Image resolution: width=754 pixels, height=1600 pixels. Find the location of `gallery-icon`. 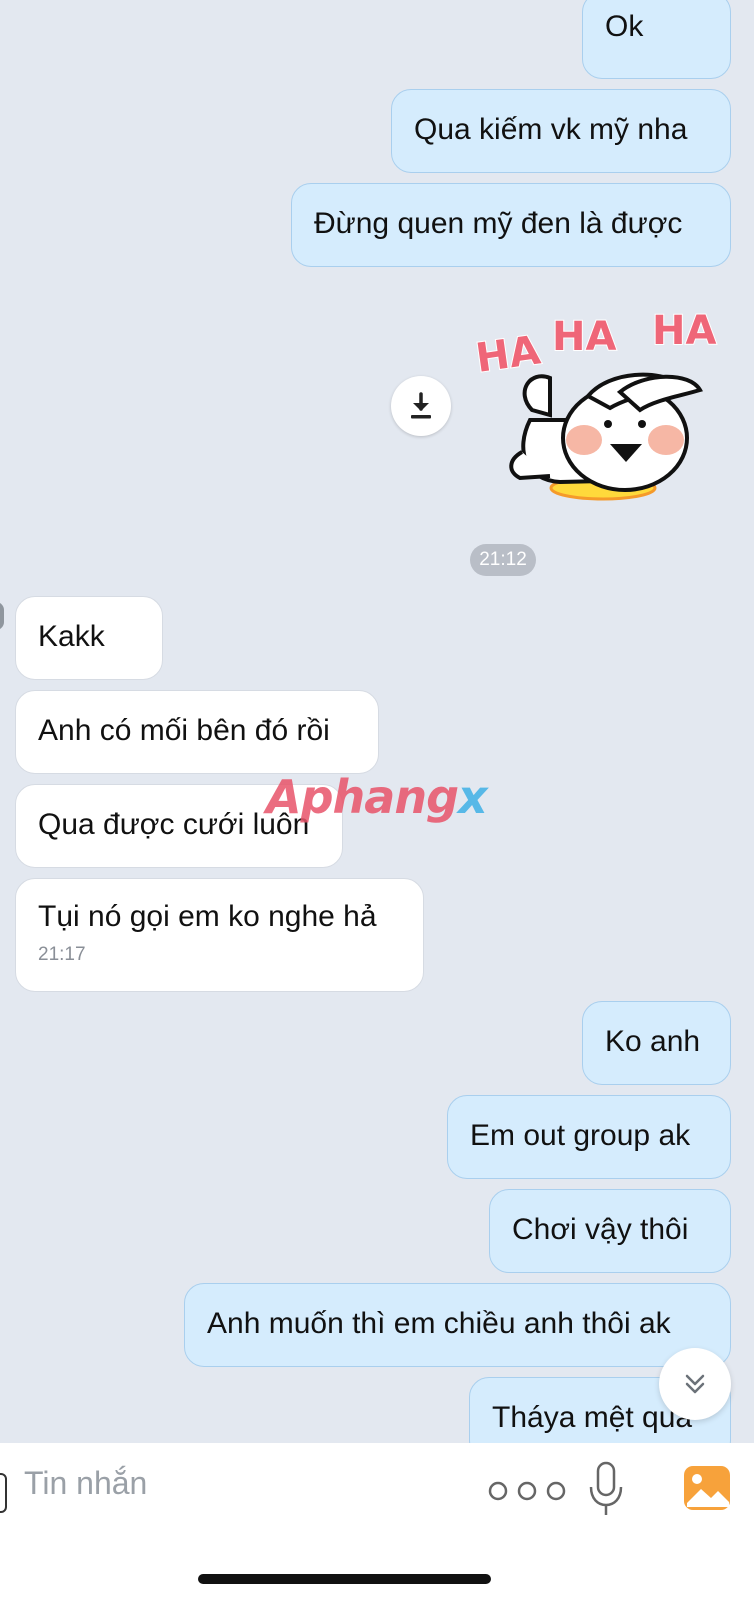

gallery-icon is located at coordinates (707, 1488).